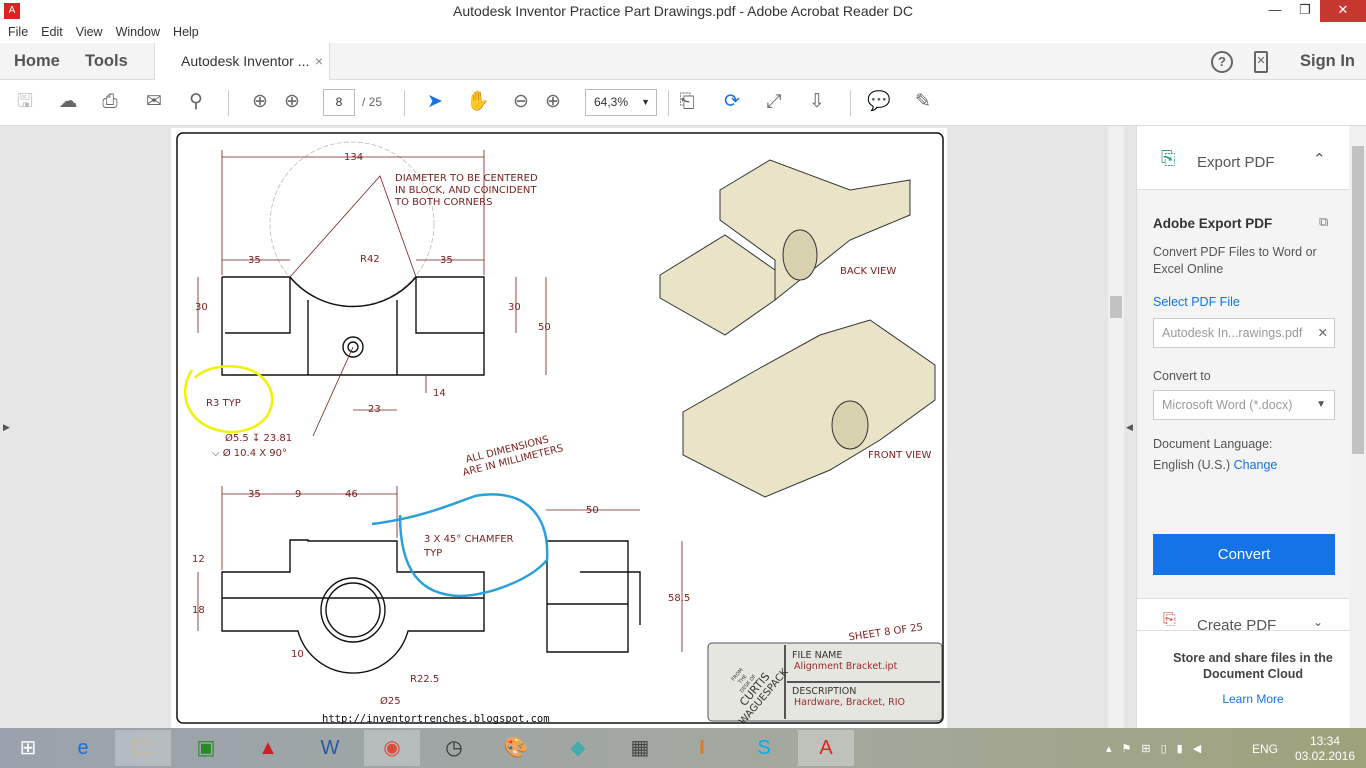 The image size is (1366, 768). Describe the element at coordinates (687, 102) in the screenshot. I see `fit-page-icon: ⎗` at that location.